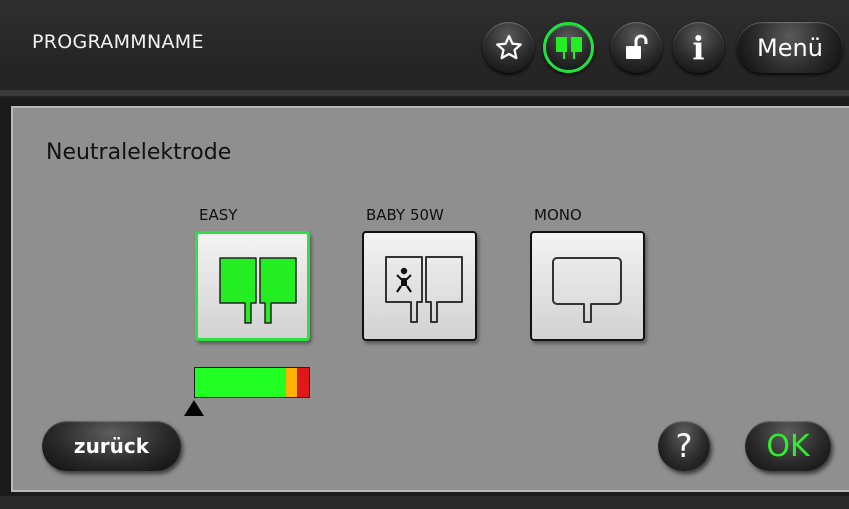 The height and width of the screenshot is (509, 849). I want to click on back-button: zurück, so click(111, 446).